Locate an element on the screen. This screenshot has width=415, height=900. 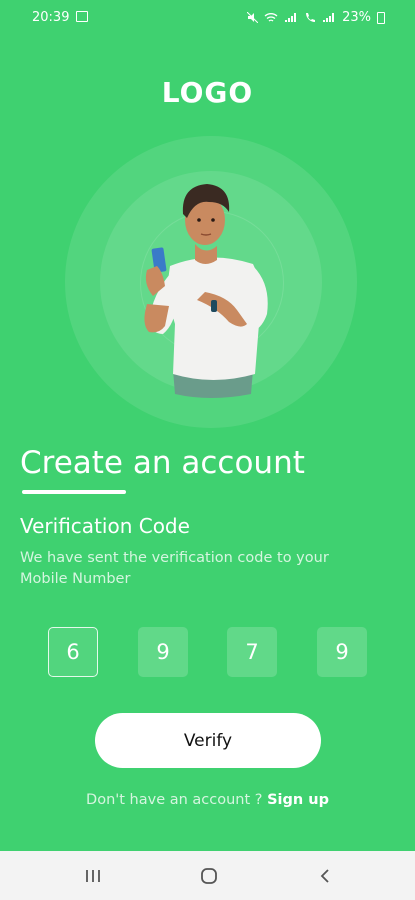
image-icon is located at coordinates (82, 16).